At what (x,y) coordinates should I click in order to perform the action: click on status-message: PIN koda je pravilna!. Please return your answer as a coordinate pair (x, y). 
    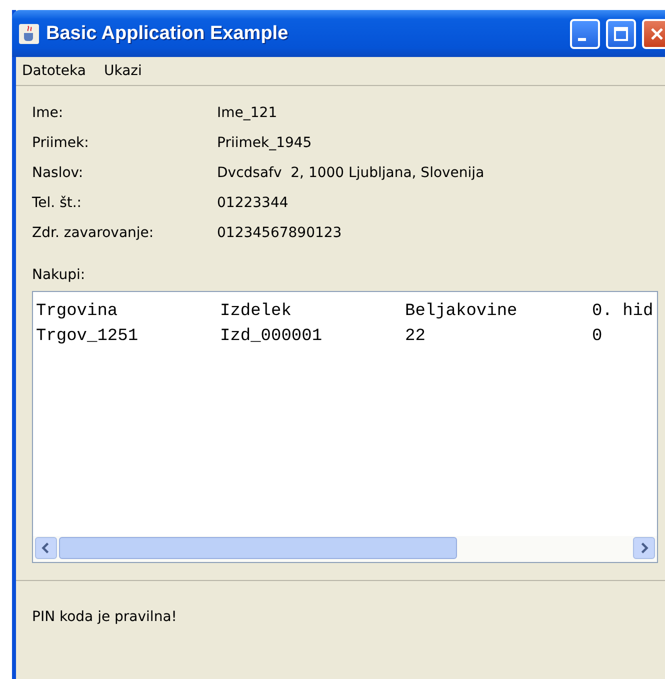
    Looking at the image, I should click on (104, 616).